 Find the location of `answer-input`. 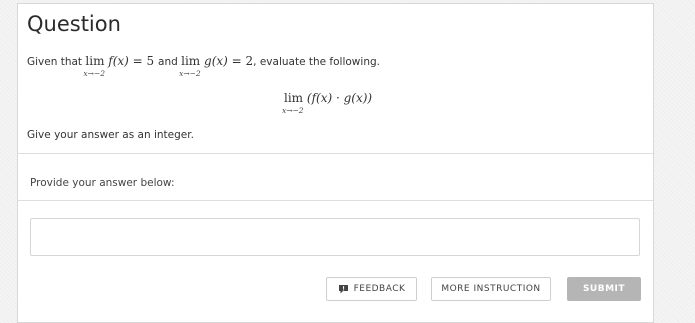

answer-input is located at coordinates (335, 237).